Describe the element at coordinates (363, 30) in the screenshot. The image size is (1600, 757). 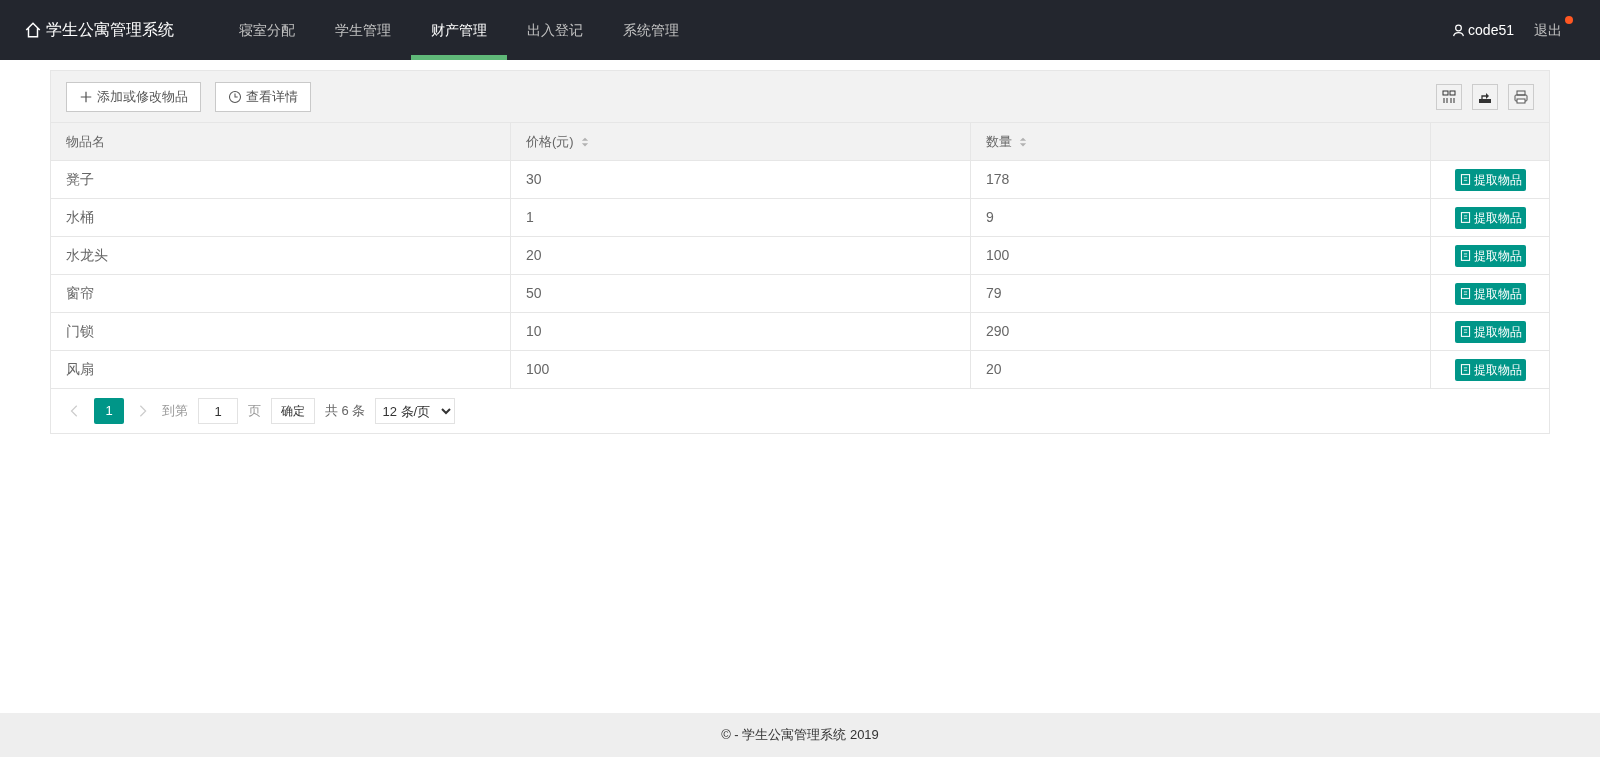
I see `nav-tab: 学生管理` at that location.